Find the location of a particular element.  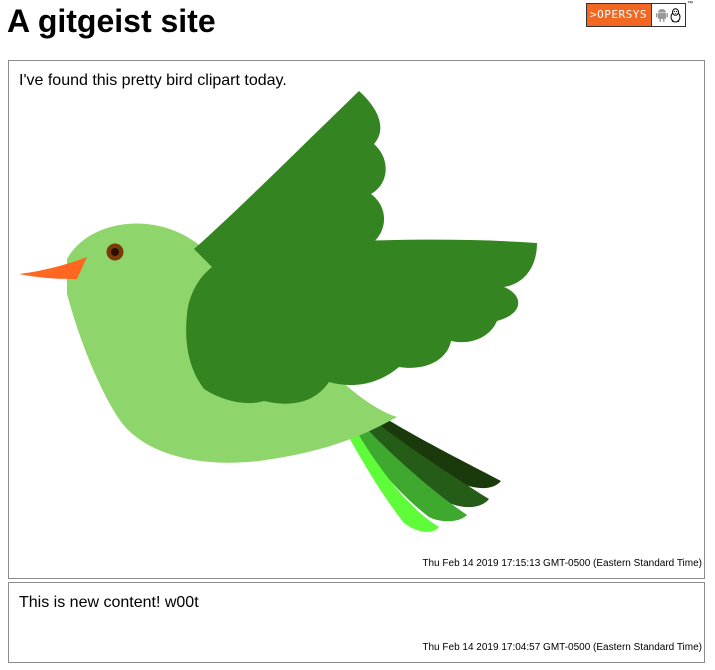

post-text: This is new content! w00t is located at coordinates (109, 602).